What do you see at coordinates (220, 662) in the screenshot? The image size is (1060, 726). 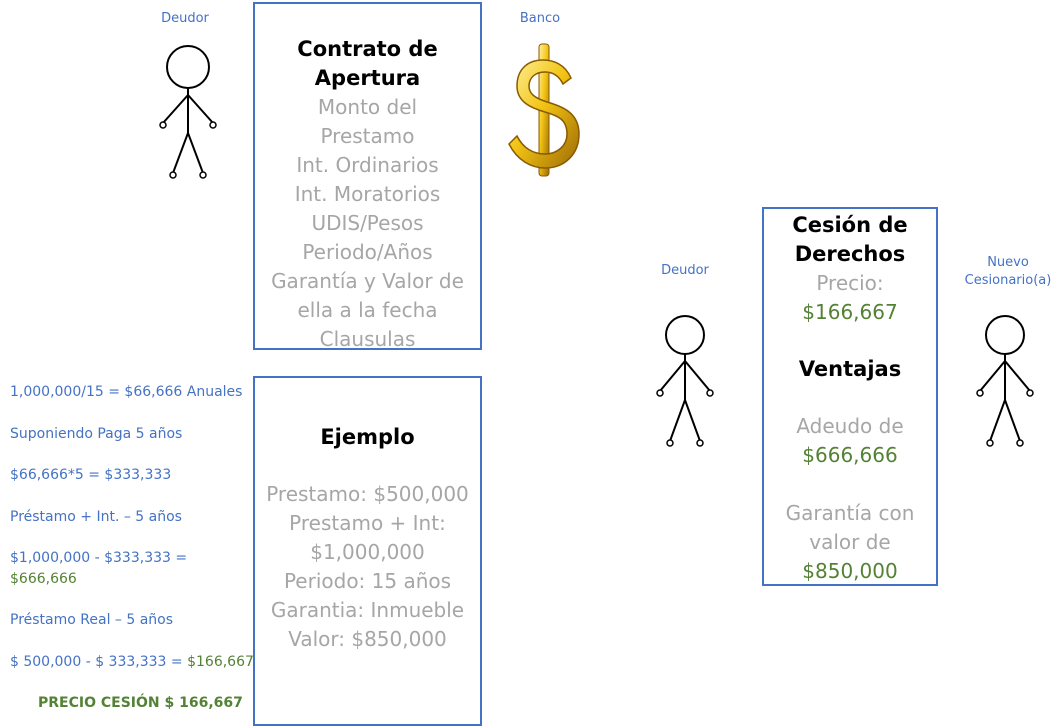 I see `calc-line-result: $166,667` at bounding box center [220, 662].